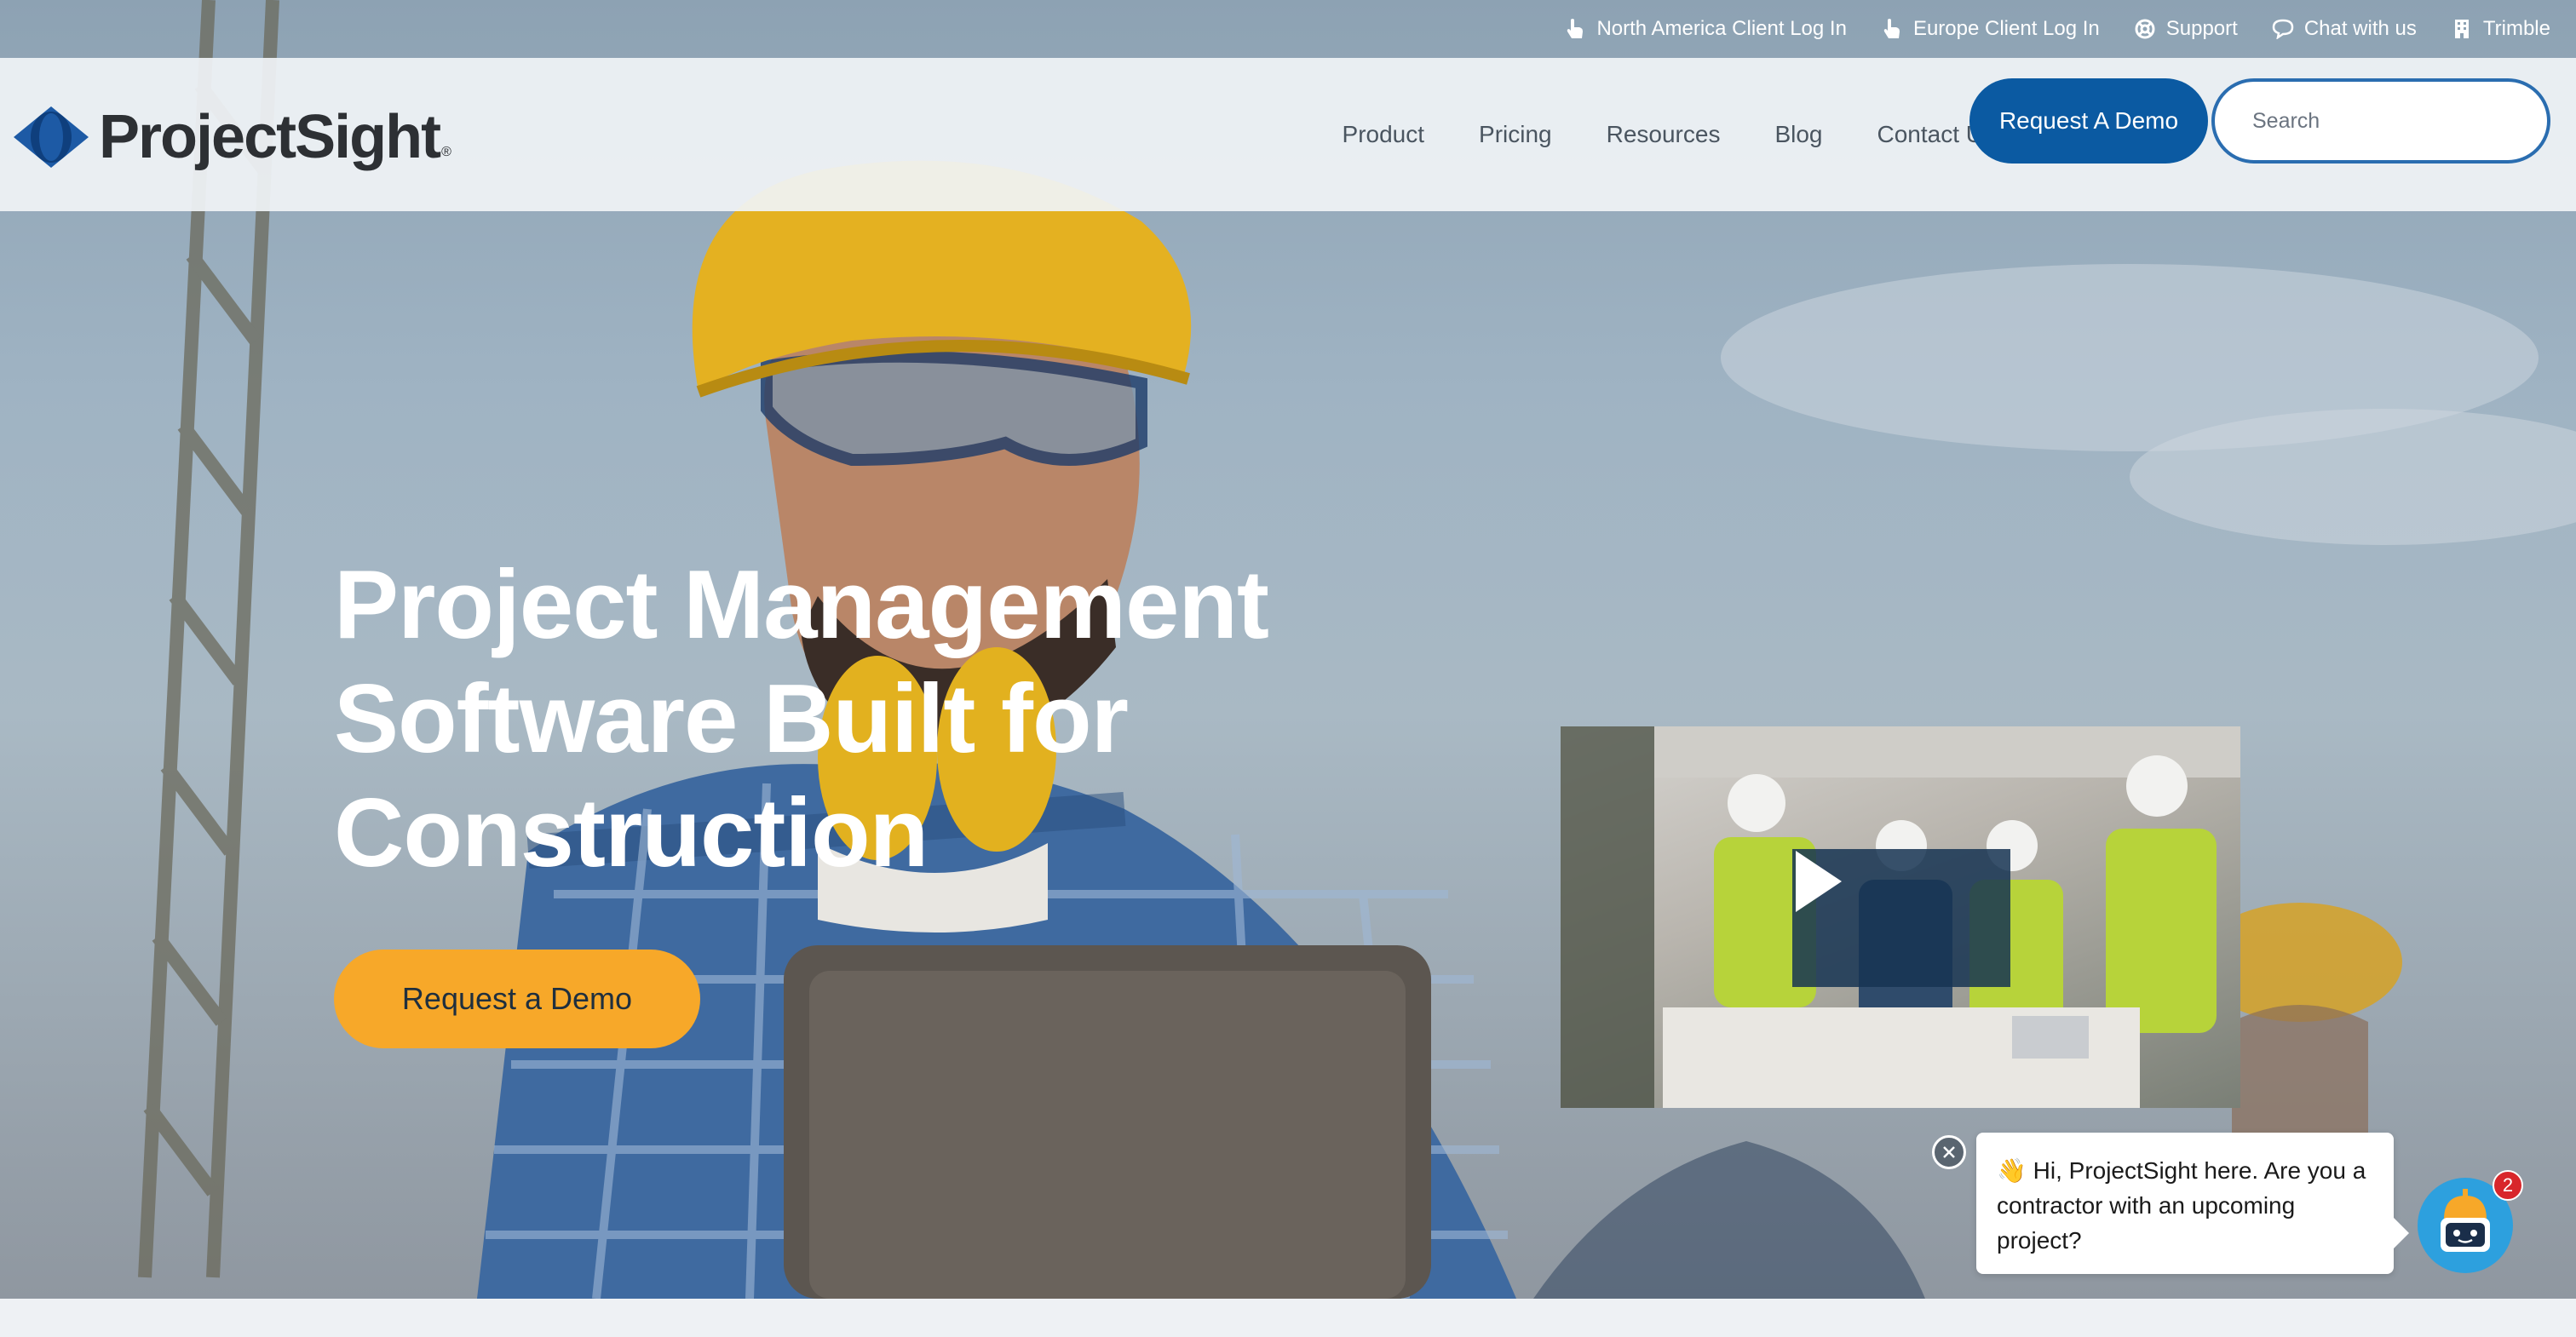 The image size is (2576, 1337). Describe the element at coordinates (2508, 1185) in the screenshot. I see `chat-notification-badge: 2` at that location.